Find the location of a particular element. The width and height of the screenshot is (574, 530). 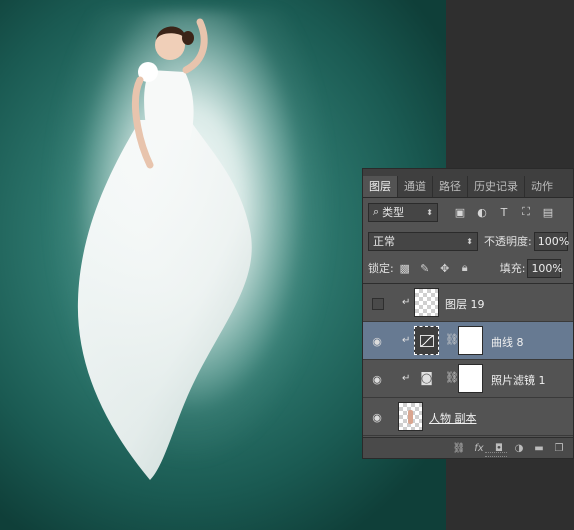

new-group-icon: ▬ is located at coordinates (539, 448).